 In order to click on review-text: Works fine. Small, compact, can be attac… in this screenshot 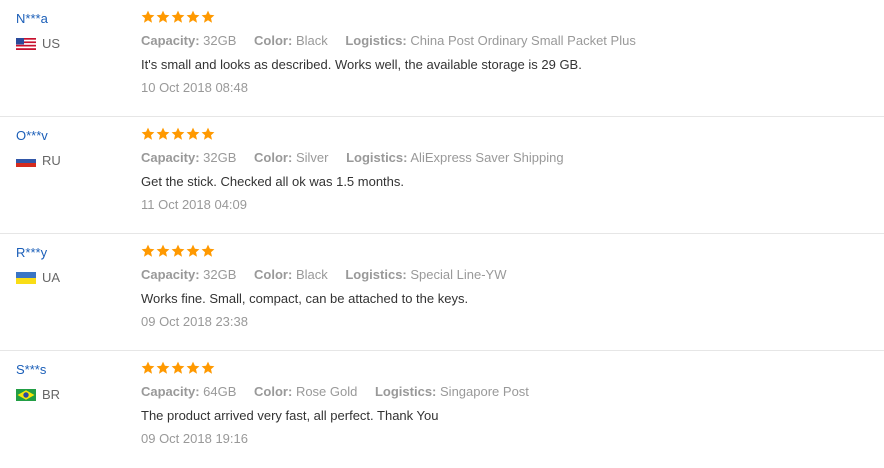, I will do `click(305, 298)`.